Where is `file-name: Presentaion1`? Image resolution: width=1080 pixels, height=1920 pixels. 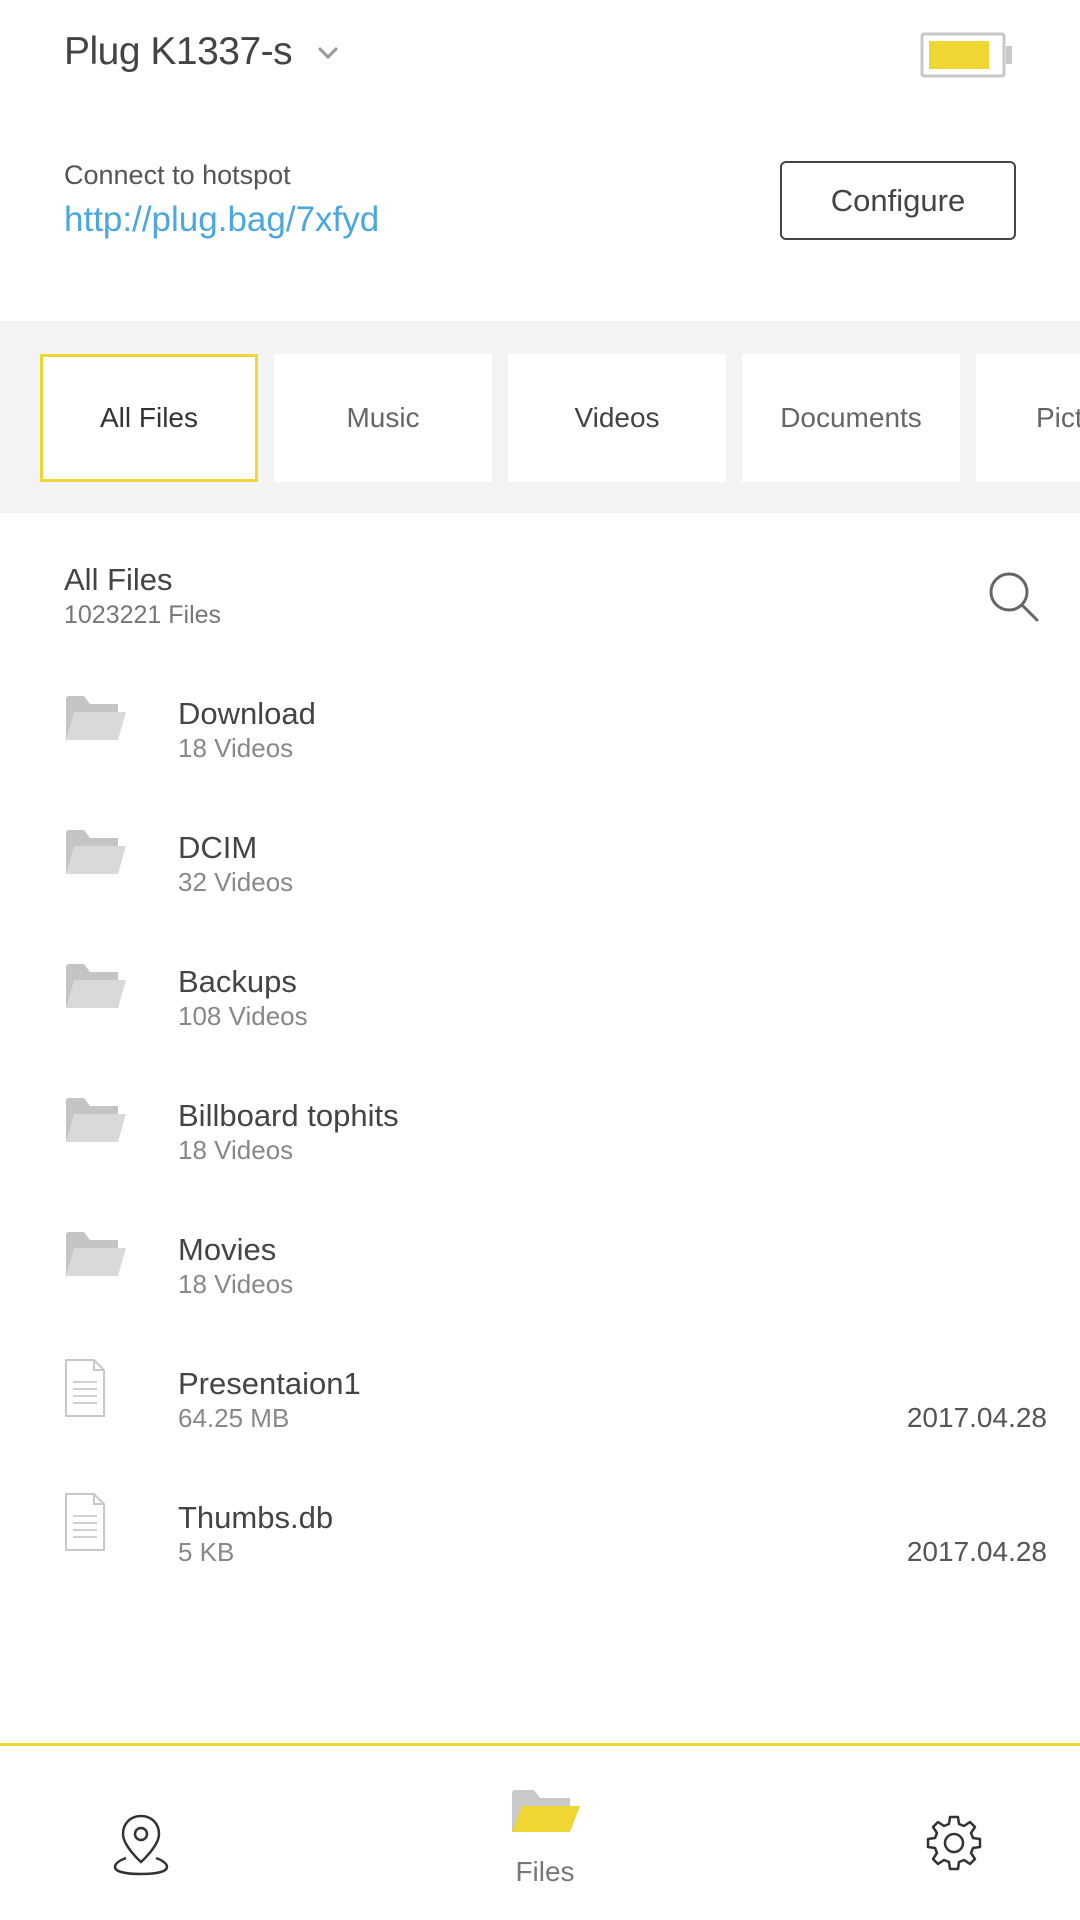
file-name: Presentaion1 is located at coordinates (269, 1383).